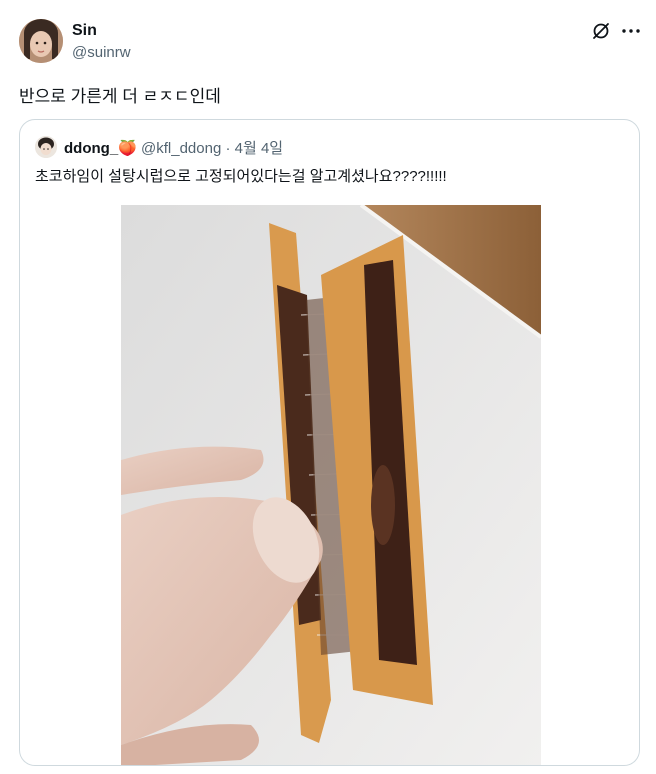 This screenshot has height=774, width=656. What do you see at coordinates (601, 31) in the screenshot?
I see `grok-icon` at bounding box center [601, 31].